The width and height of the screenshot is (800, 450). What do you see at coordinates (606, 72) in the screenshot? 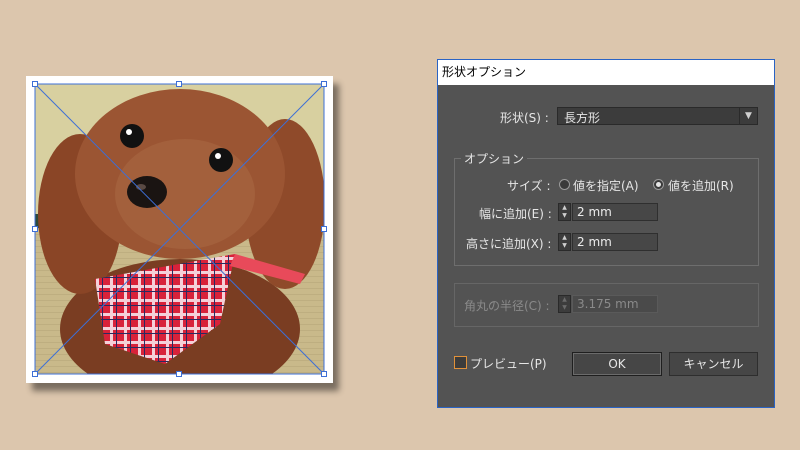
I see `dialog-title: 形状オプション` at bounding box center [606, 72].